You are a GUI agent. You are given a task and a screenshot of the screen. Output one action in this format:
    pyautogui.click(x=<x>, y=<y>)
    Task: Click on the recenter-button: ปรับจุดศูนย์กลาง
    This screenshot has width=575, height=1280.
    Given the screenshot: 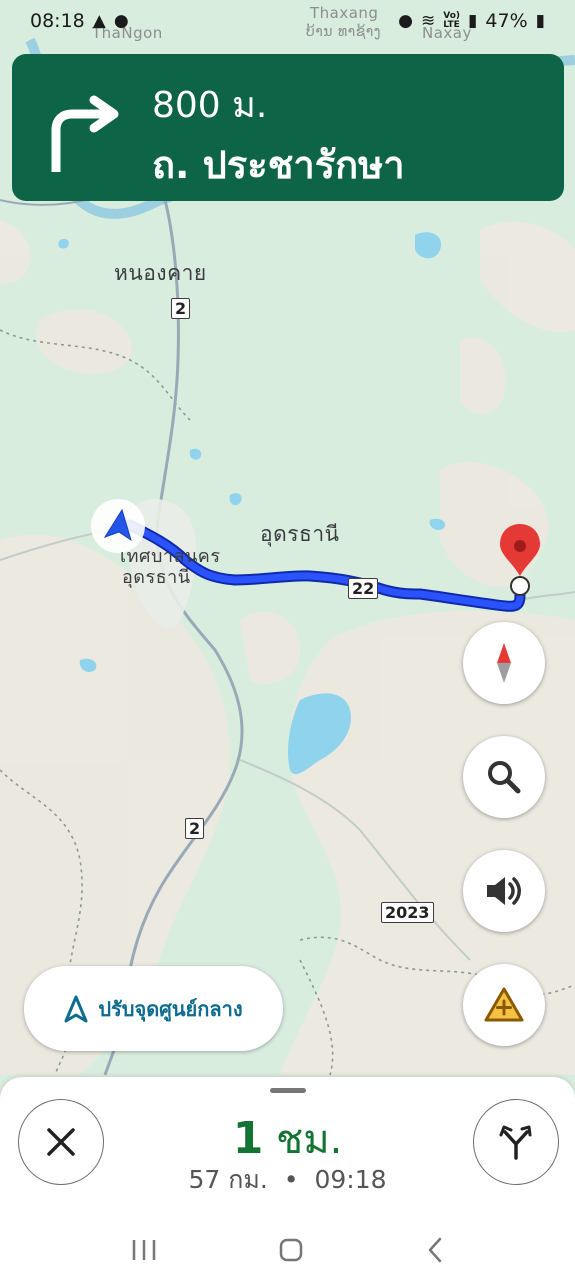 What is the action you would take?
    pyautogui.click(x=153, y=1008)
    